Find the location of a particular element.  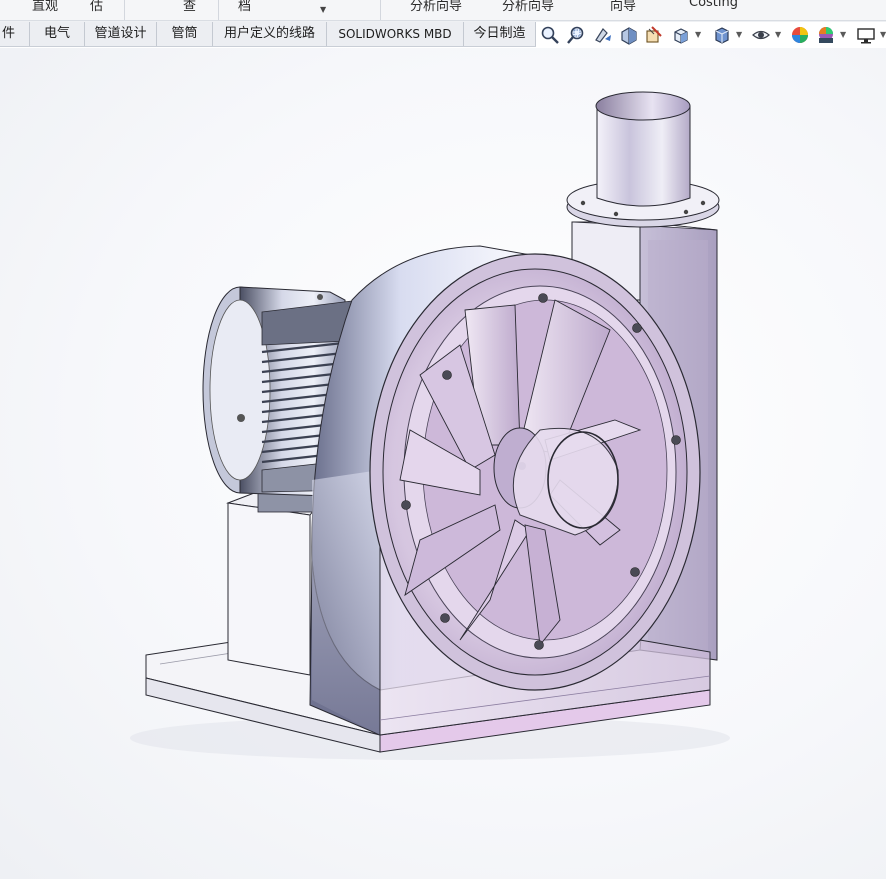

outlet-pipe is located at coordinates (643, 149).